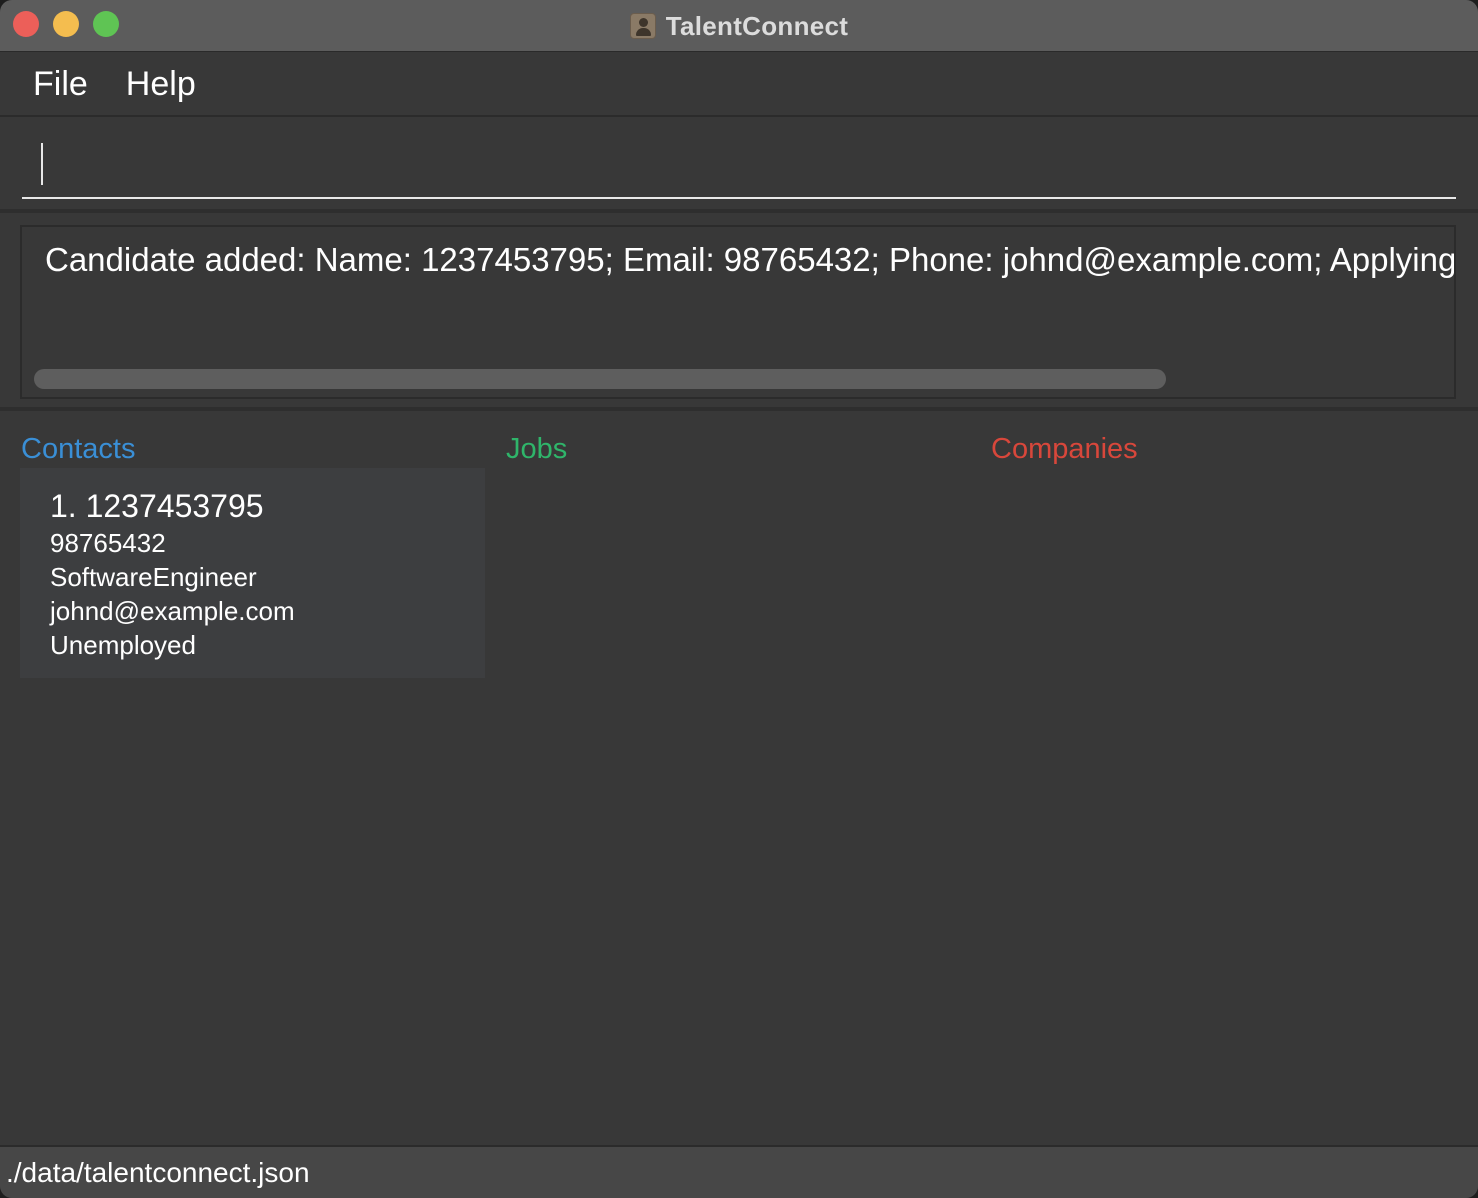 This screenshot has height=1198, width=1478. Describe the element at coordinates (78, 449) in the screenshot. I see `contacts-panel-title: Contacts` at that location.